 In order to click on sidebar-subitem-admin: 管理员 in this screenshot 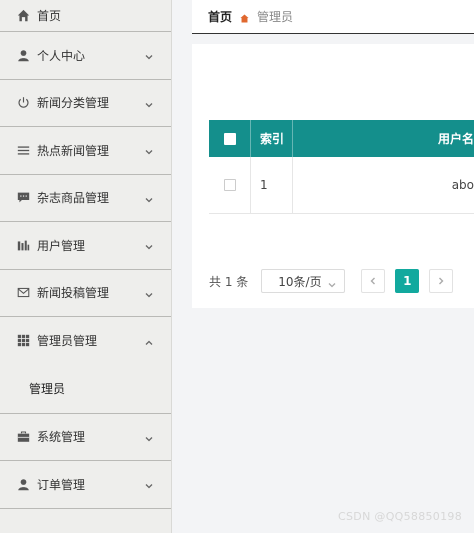, I will do `click(85, 389)`.